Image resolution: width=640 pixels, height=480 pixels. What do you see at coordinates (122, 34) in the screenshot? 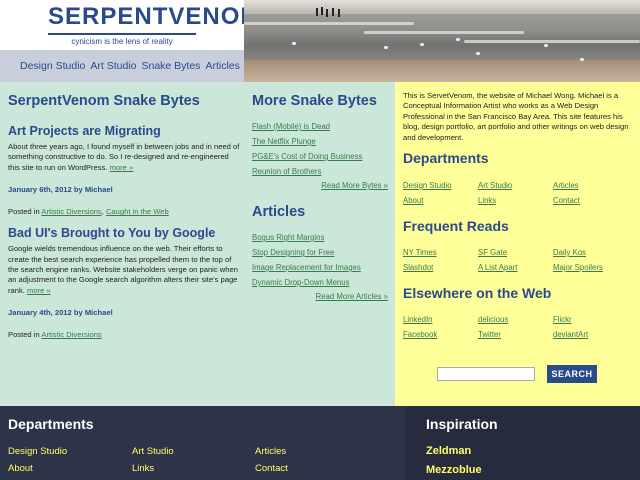
I see `logo-underline` at bounding box center [122, 34].